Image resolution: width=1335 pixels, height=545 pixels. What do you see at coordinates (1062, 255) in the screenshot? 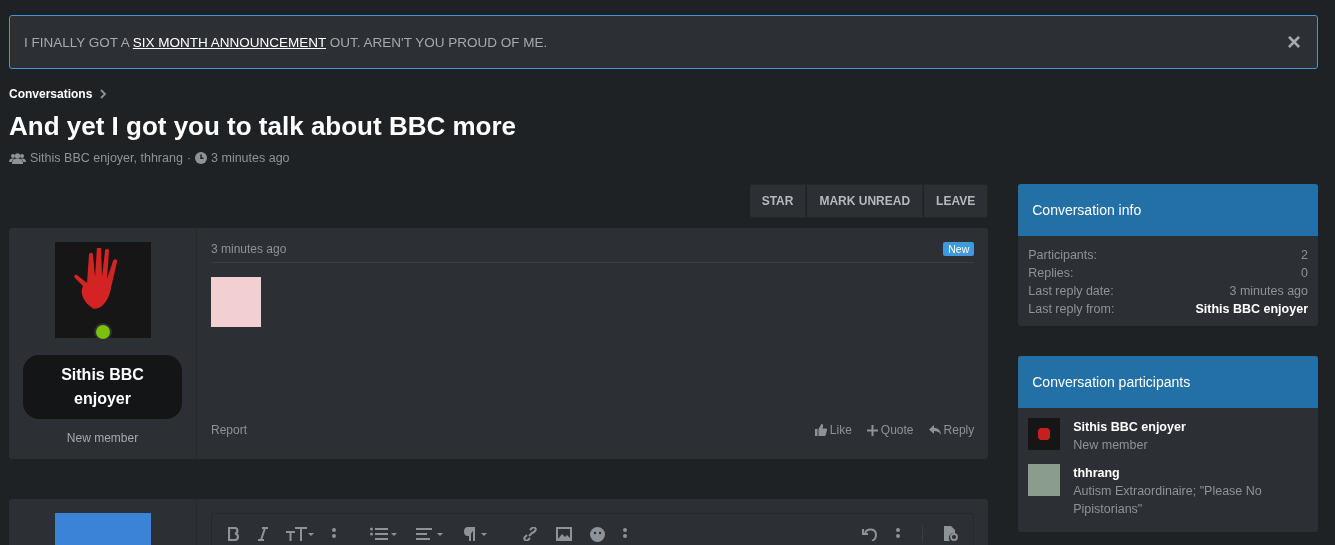
I see `info-label: Participants:` at bounding box center [1062, 255].